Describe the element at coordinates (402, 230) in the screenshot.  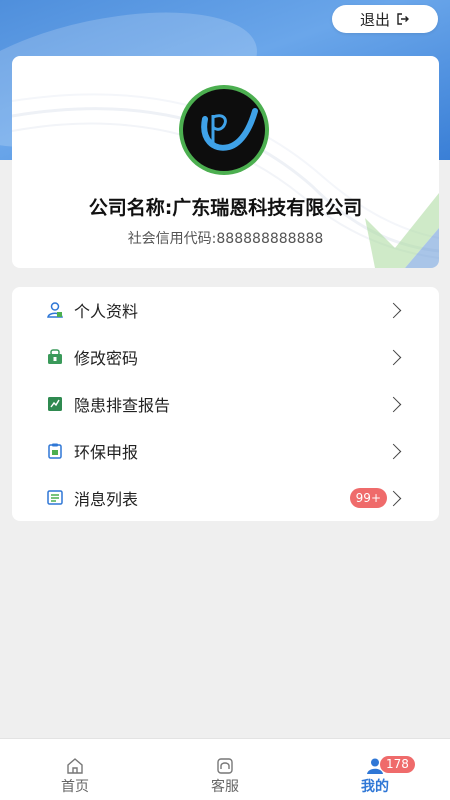
I see `checkmark-decoration` at that location.